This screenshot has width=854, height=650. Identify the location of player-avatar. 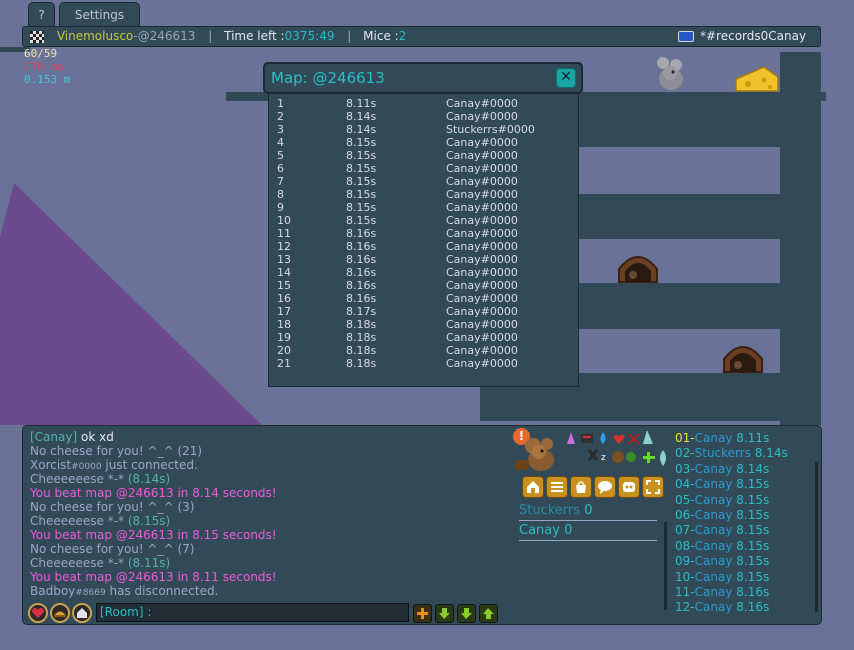
(538, 452).